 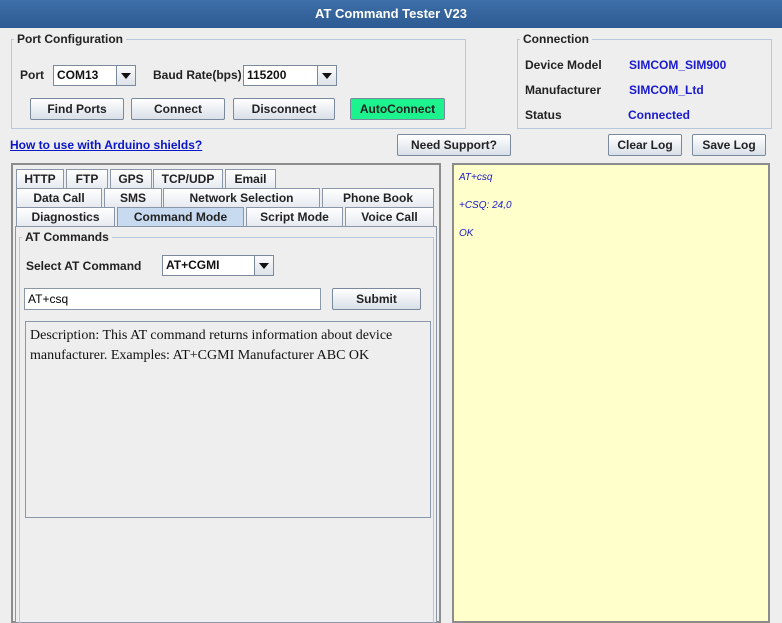 I want to click on at-command-input, so click(x=172, y=299).